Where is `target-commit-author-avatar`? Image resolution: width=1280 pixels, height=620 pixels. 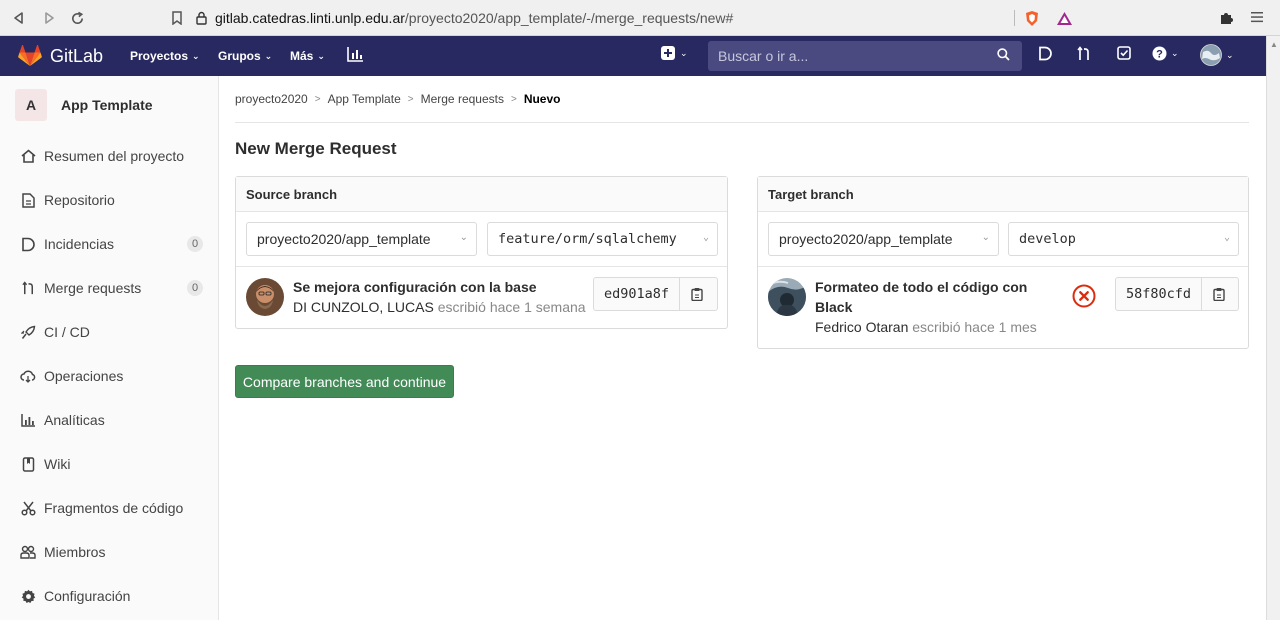 target-commit-author-avatar is located at coordinates (787, 297).